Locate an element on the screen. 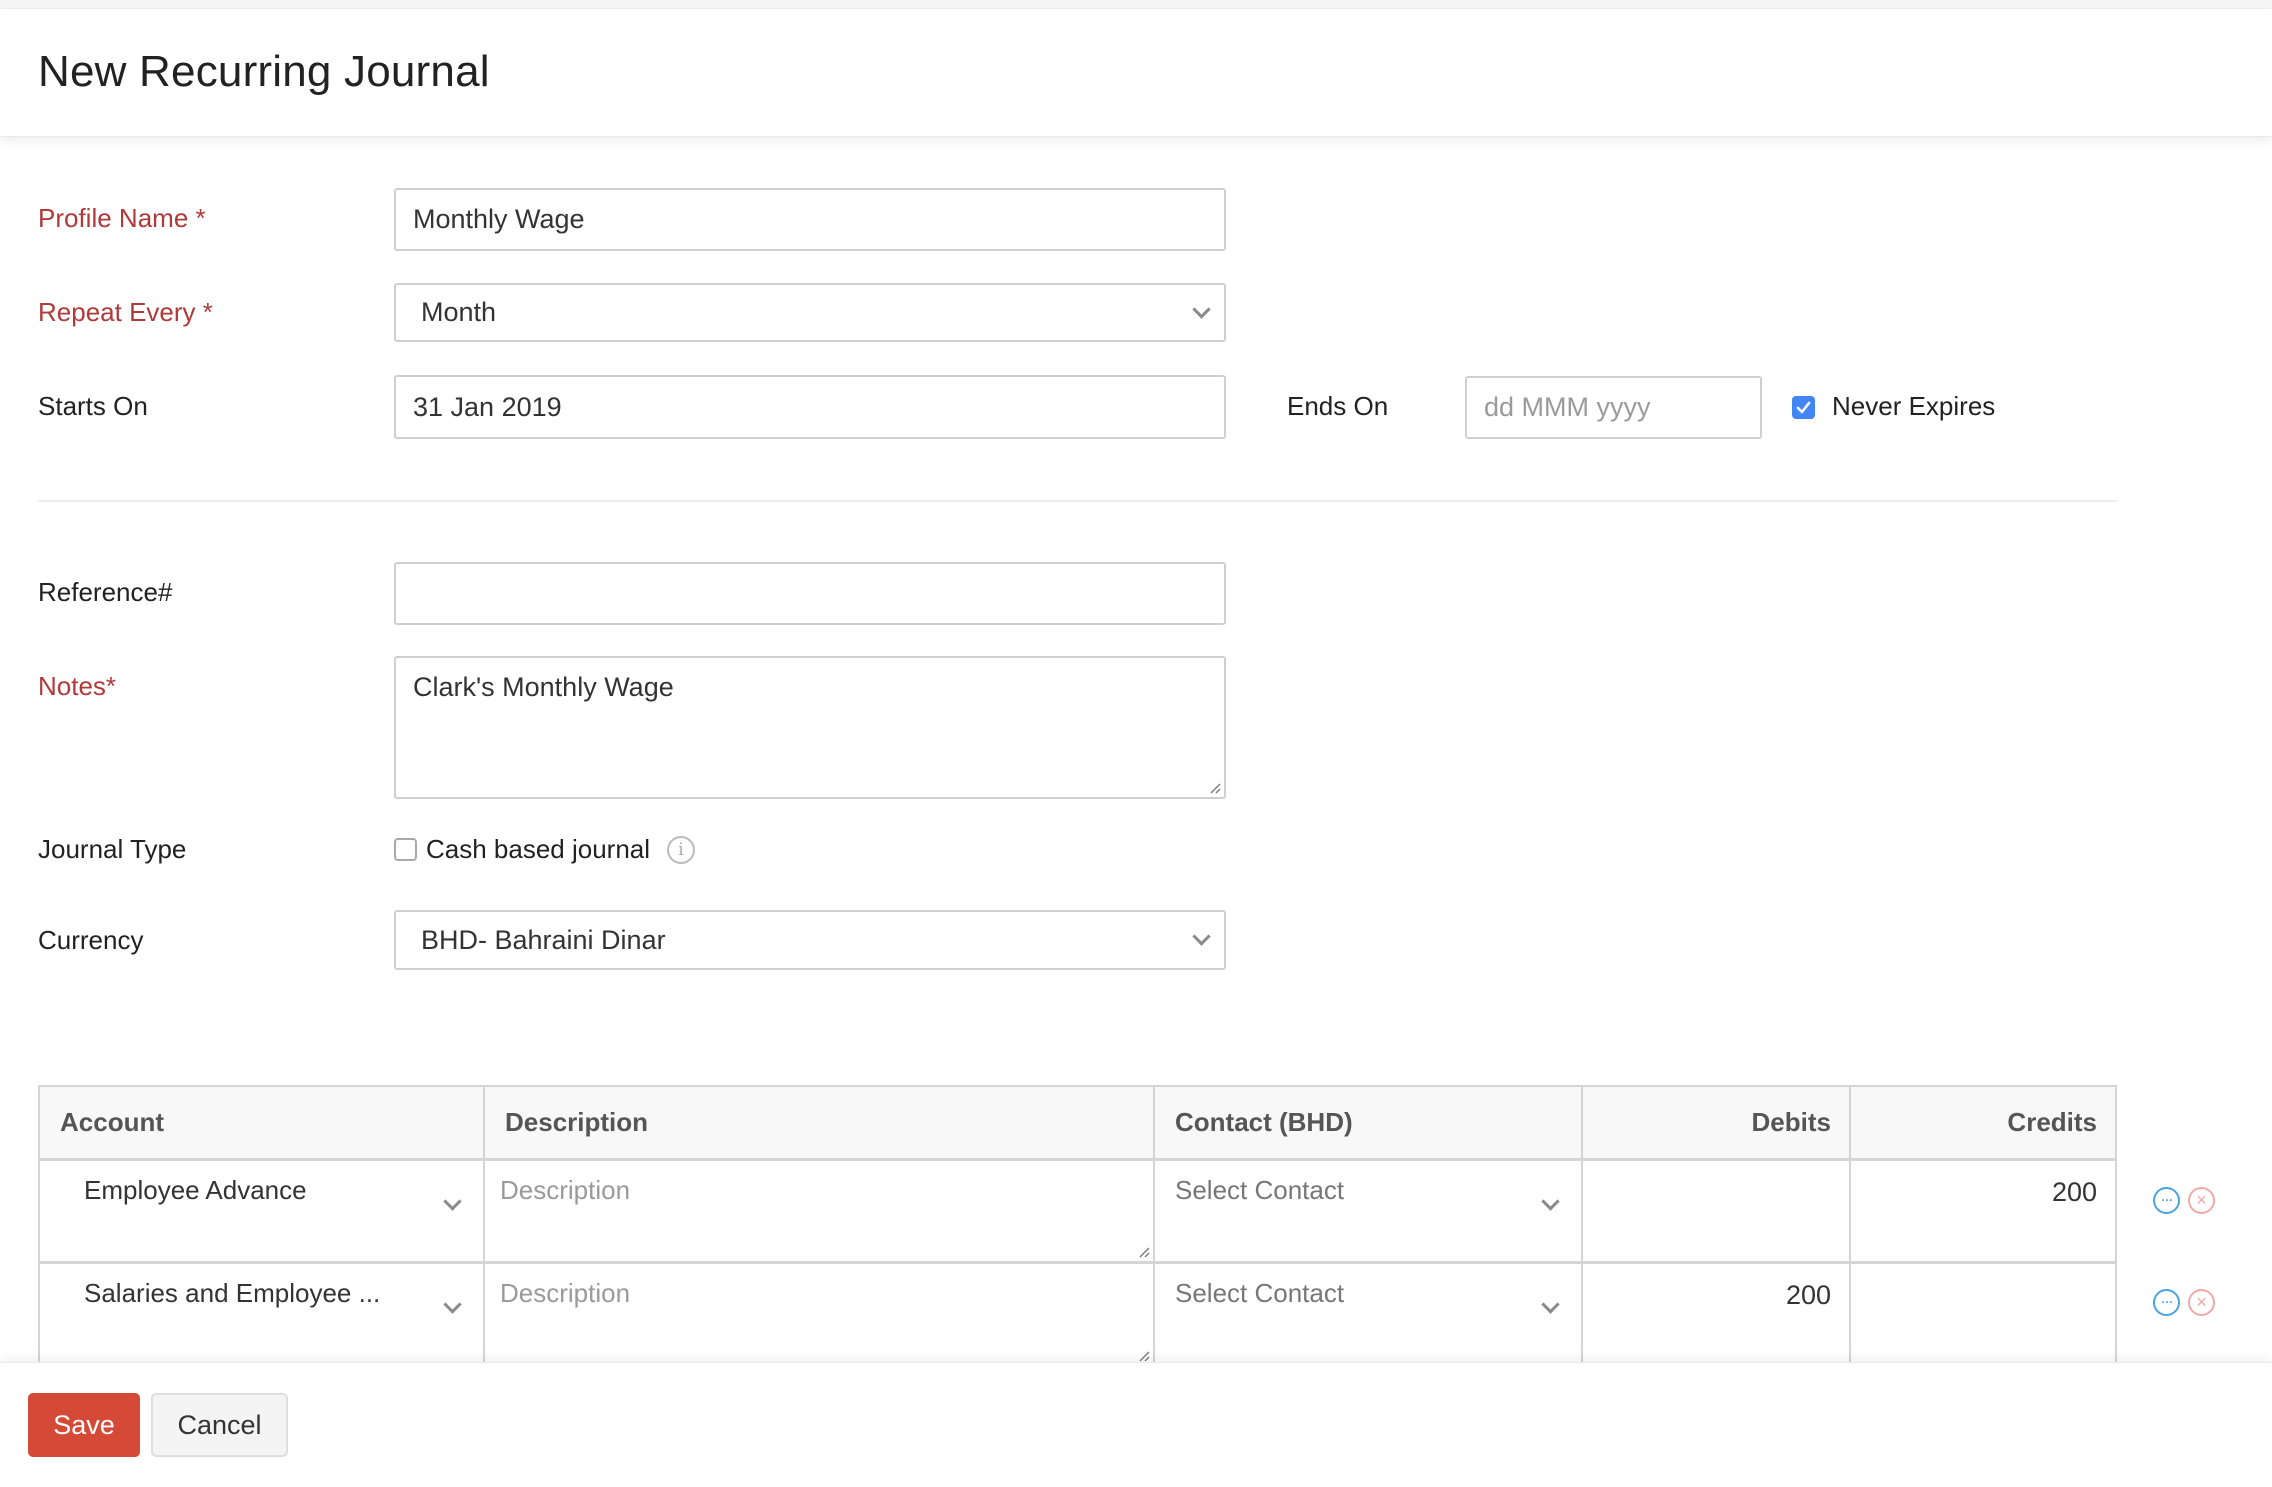 The height and width of the screenshot is (1487, 2272). debits-input: 200 is located at coordinates (1716, 1319).